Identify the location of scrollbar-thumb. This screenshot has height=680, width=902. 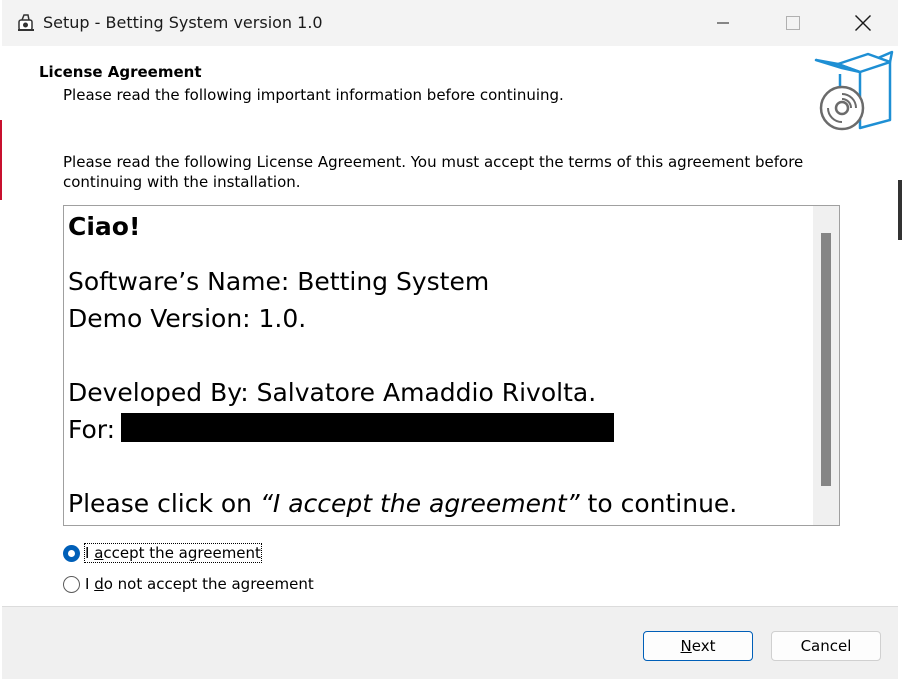
(826, 359).